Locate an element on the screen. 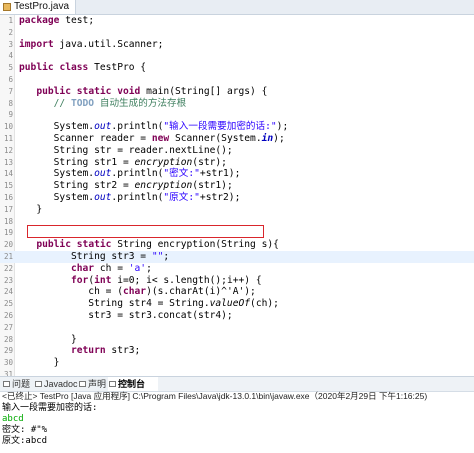 This screenshot has height=453, width=474. problems-icon is located at coordinates (6, 384).